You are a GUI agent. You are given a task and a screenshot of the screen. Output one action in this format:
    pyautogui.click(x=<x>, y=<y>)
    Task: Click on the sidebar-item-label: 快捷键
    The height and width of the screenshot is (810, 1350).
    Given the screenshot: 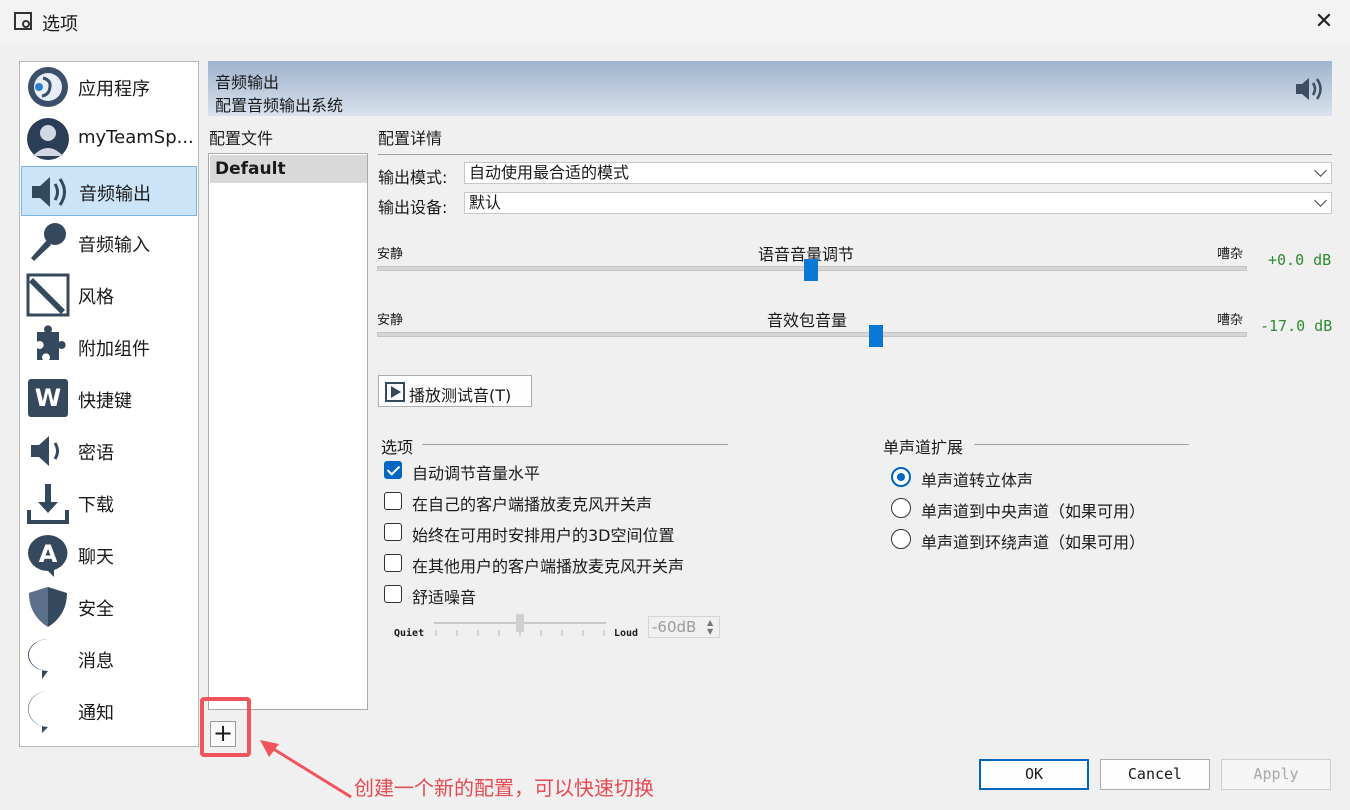 What is the action you would take?
    pyautogui.click(x=105, y=401)
    